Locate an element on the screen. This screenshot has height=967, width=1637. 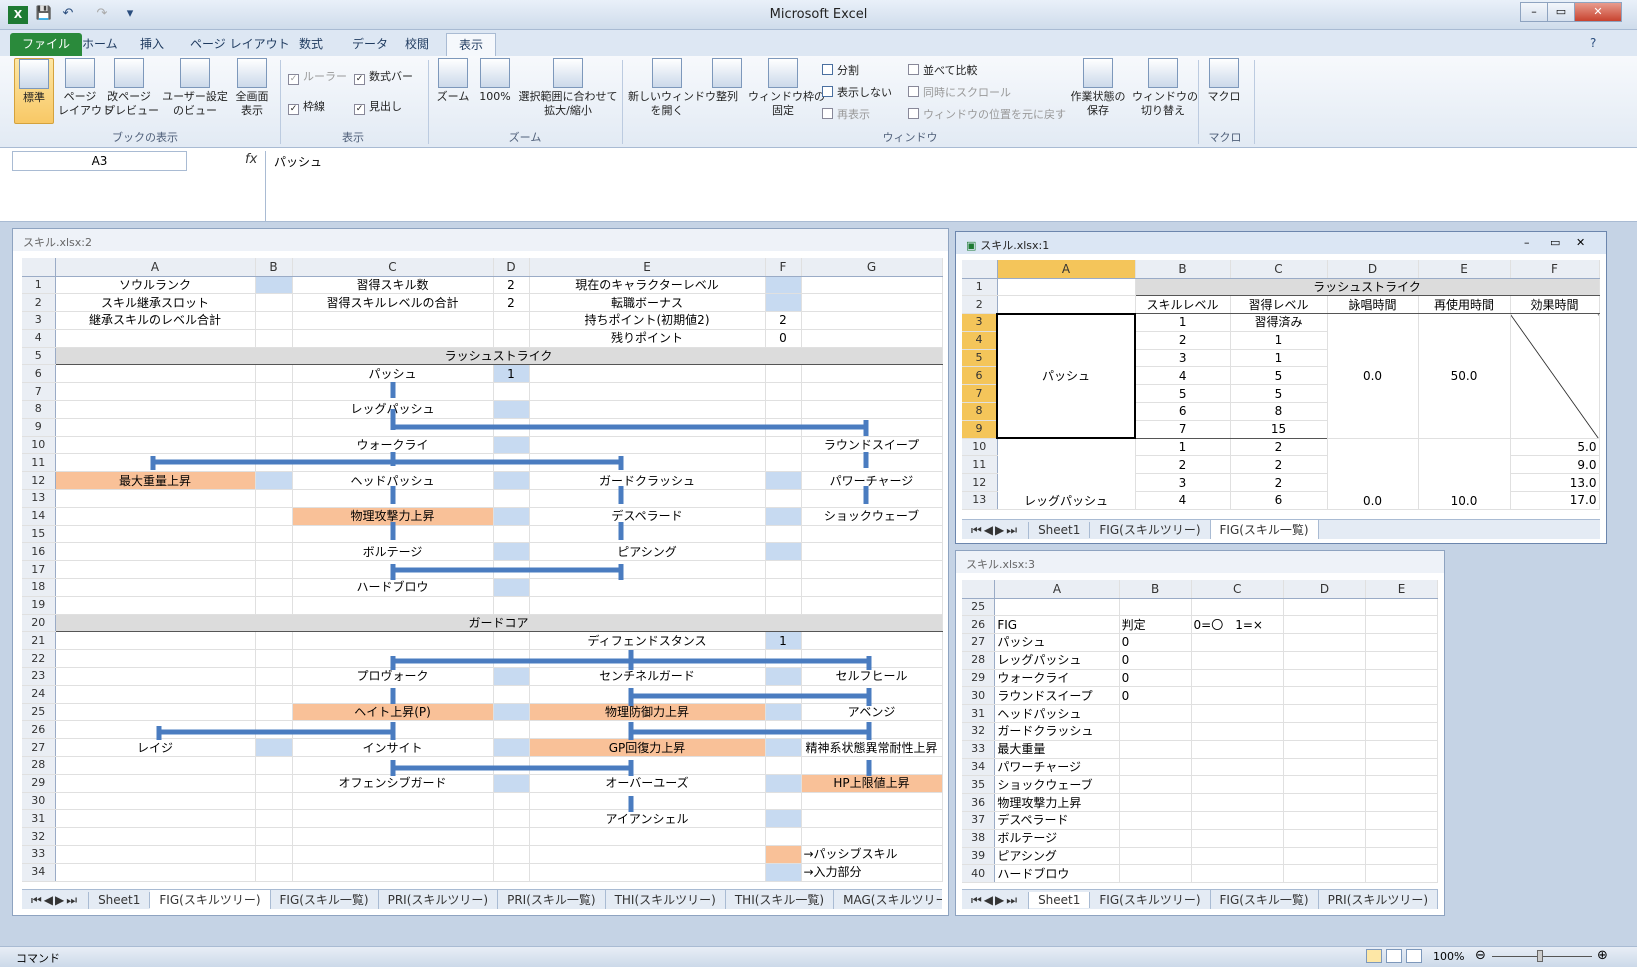
cell: ボルテージ is located at coordinates (393, 552).